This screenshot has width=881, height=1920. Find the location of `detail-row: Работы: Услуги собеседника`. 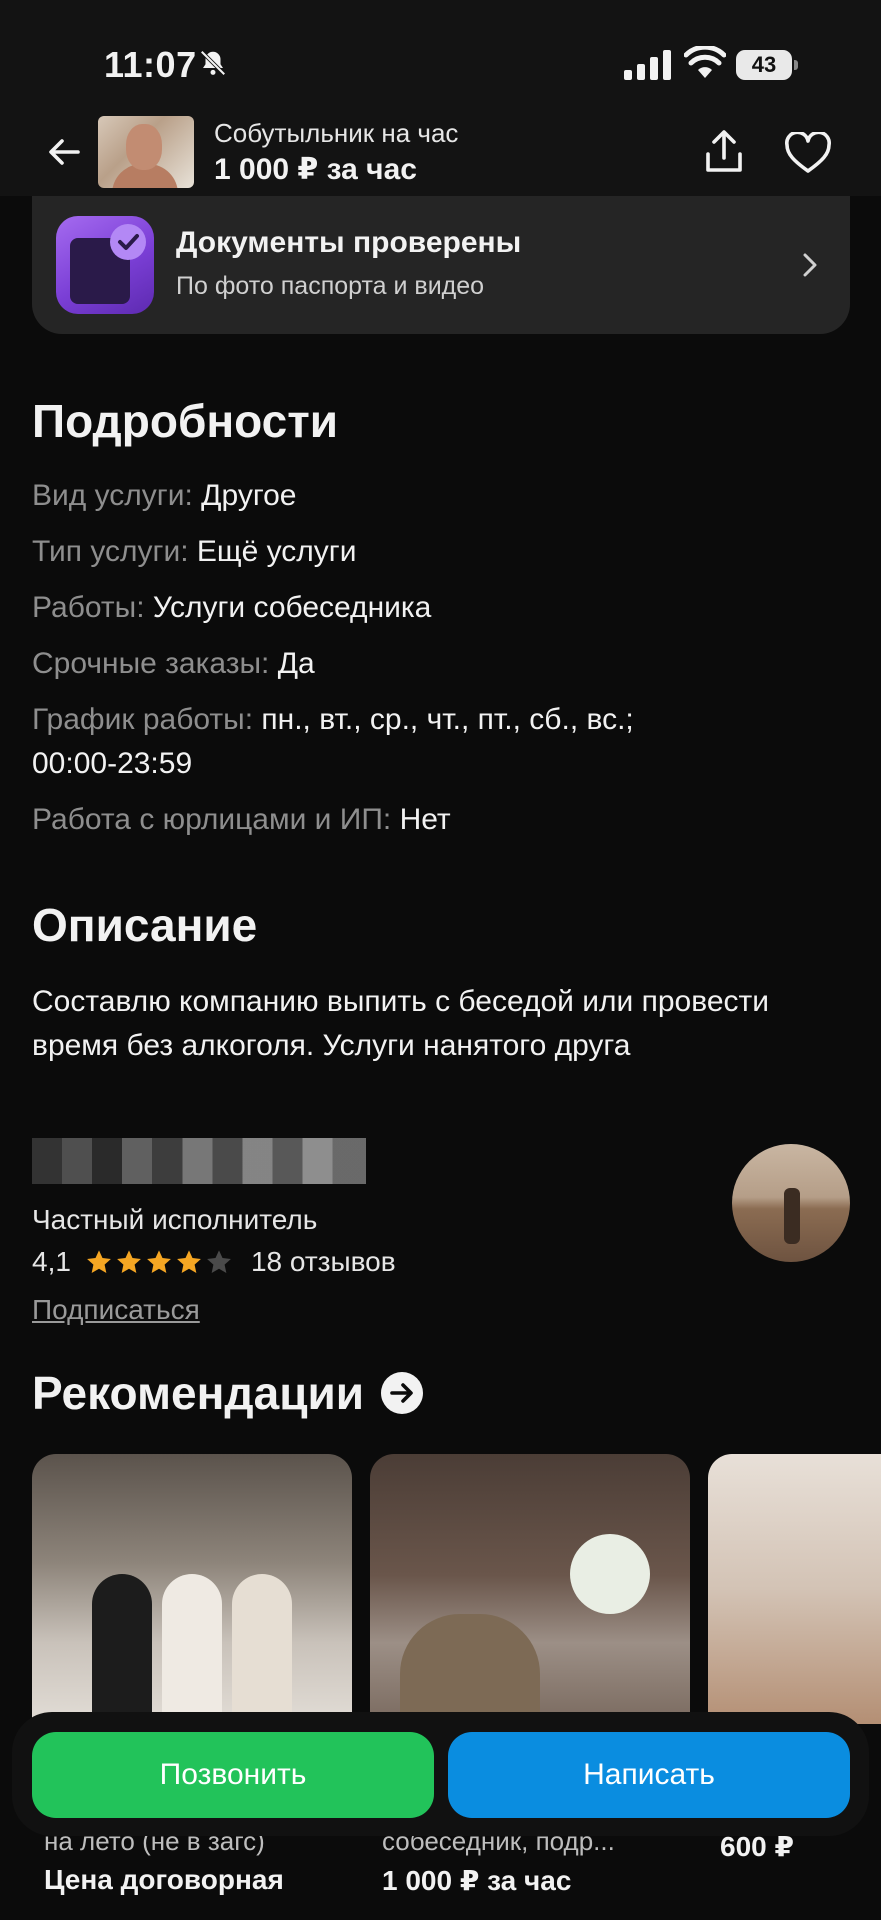

detail-row: Работы: Услуги собеседника is located at coordinates (442, 608).